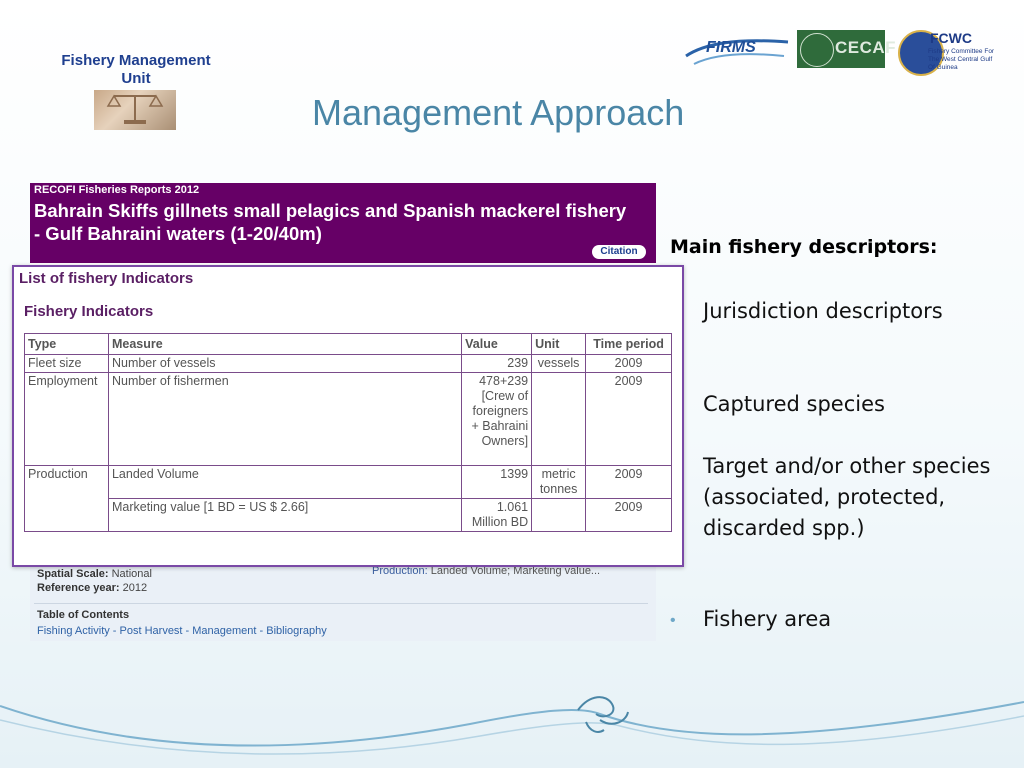 The image size is (1024, 773). Describe the element at coordinates (619, 252) in the screenshot. I see `citation-button: Citation` at that location.